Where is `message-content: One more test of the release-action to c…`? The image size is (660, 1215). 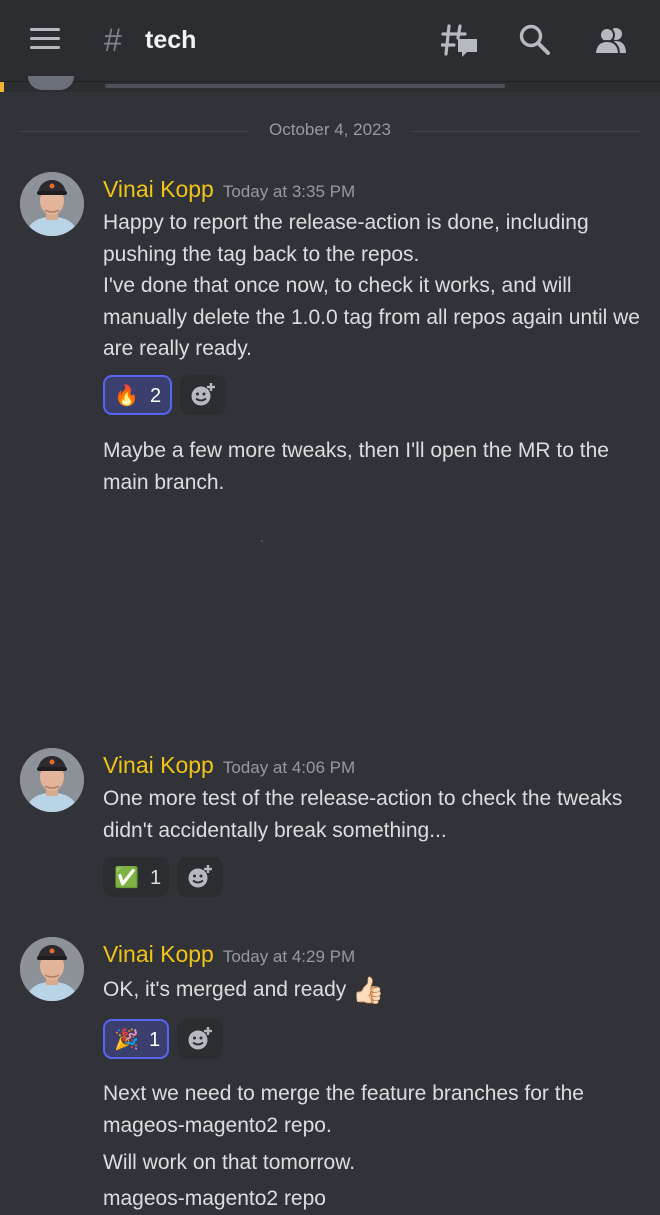 message-content: One more test of the release-action to c… is located at coordinates (373, 814).